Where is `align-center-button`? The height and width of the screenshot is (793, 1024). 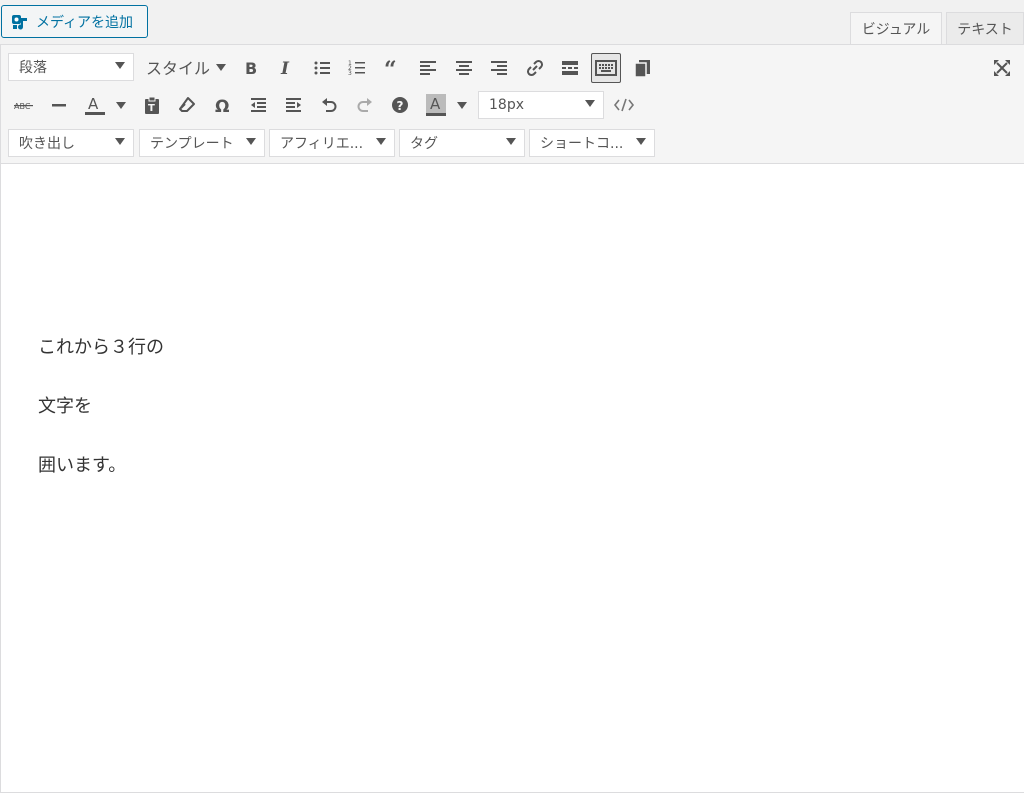 align-center-button is located at coordinates (464, 68).